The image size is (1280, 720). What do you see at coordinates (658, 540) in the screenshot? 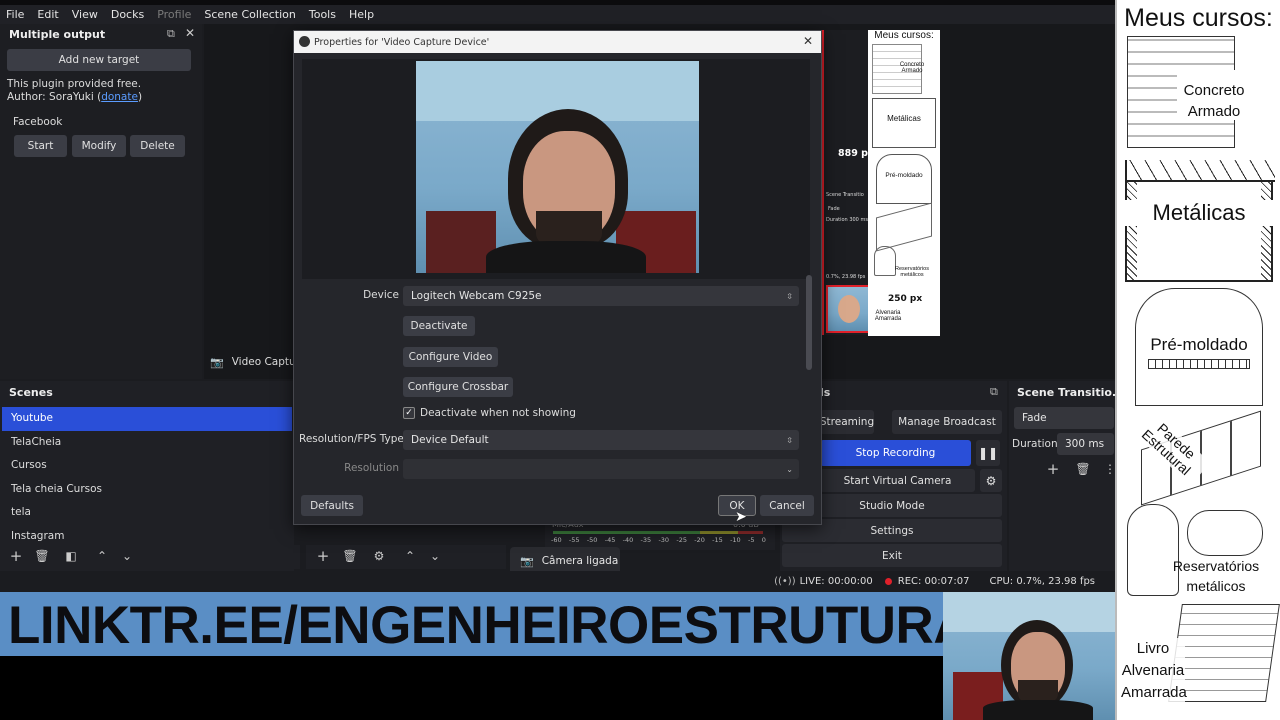
I see `mixer-ticks: -60 -55 -50 -45 -40 -35 -30 -25 -20 -15 -10 -5 0` at bounding box center [658, 540].